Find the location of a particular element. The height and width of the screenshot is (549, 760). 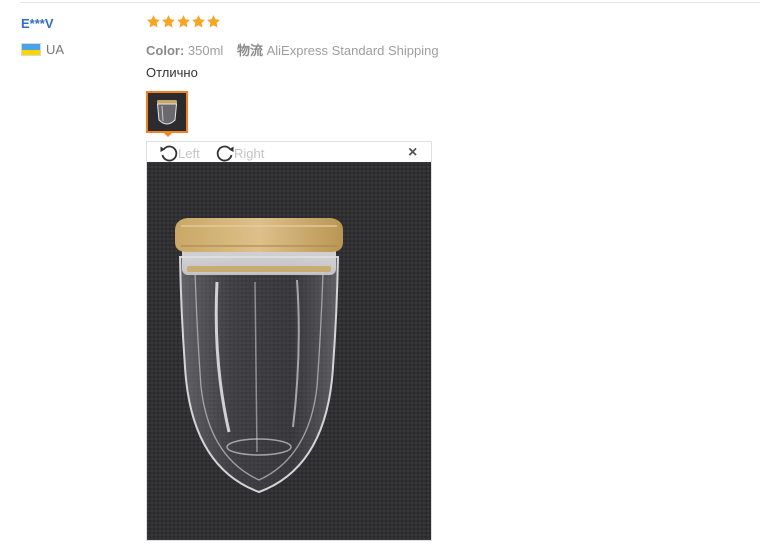

rotate-right-button: Right is located at coordinates (239, 153).